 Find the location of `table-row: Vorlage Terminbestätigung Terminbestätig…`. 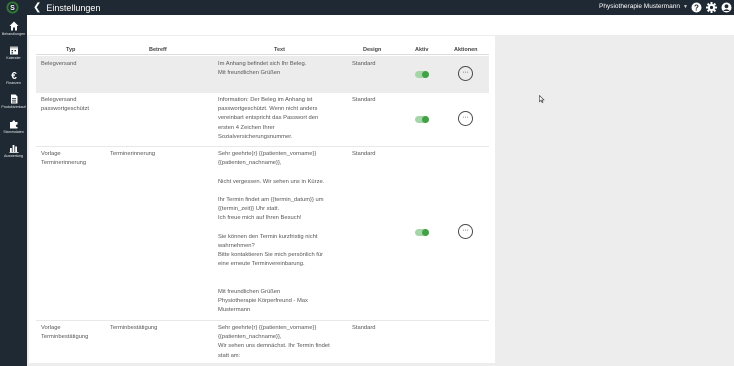

table-row: Vorlage Terminbestätigung Terminbestätig… is located at coordinates (262, 342).